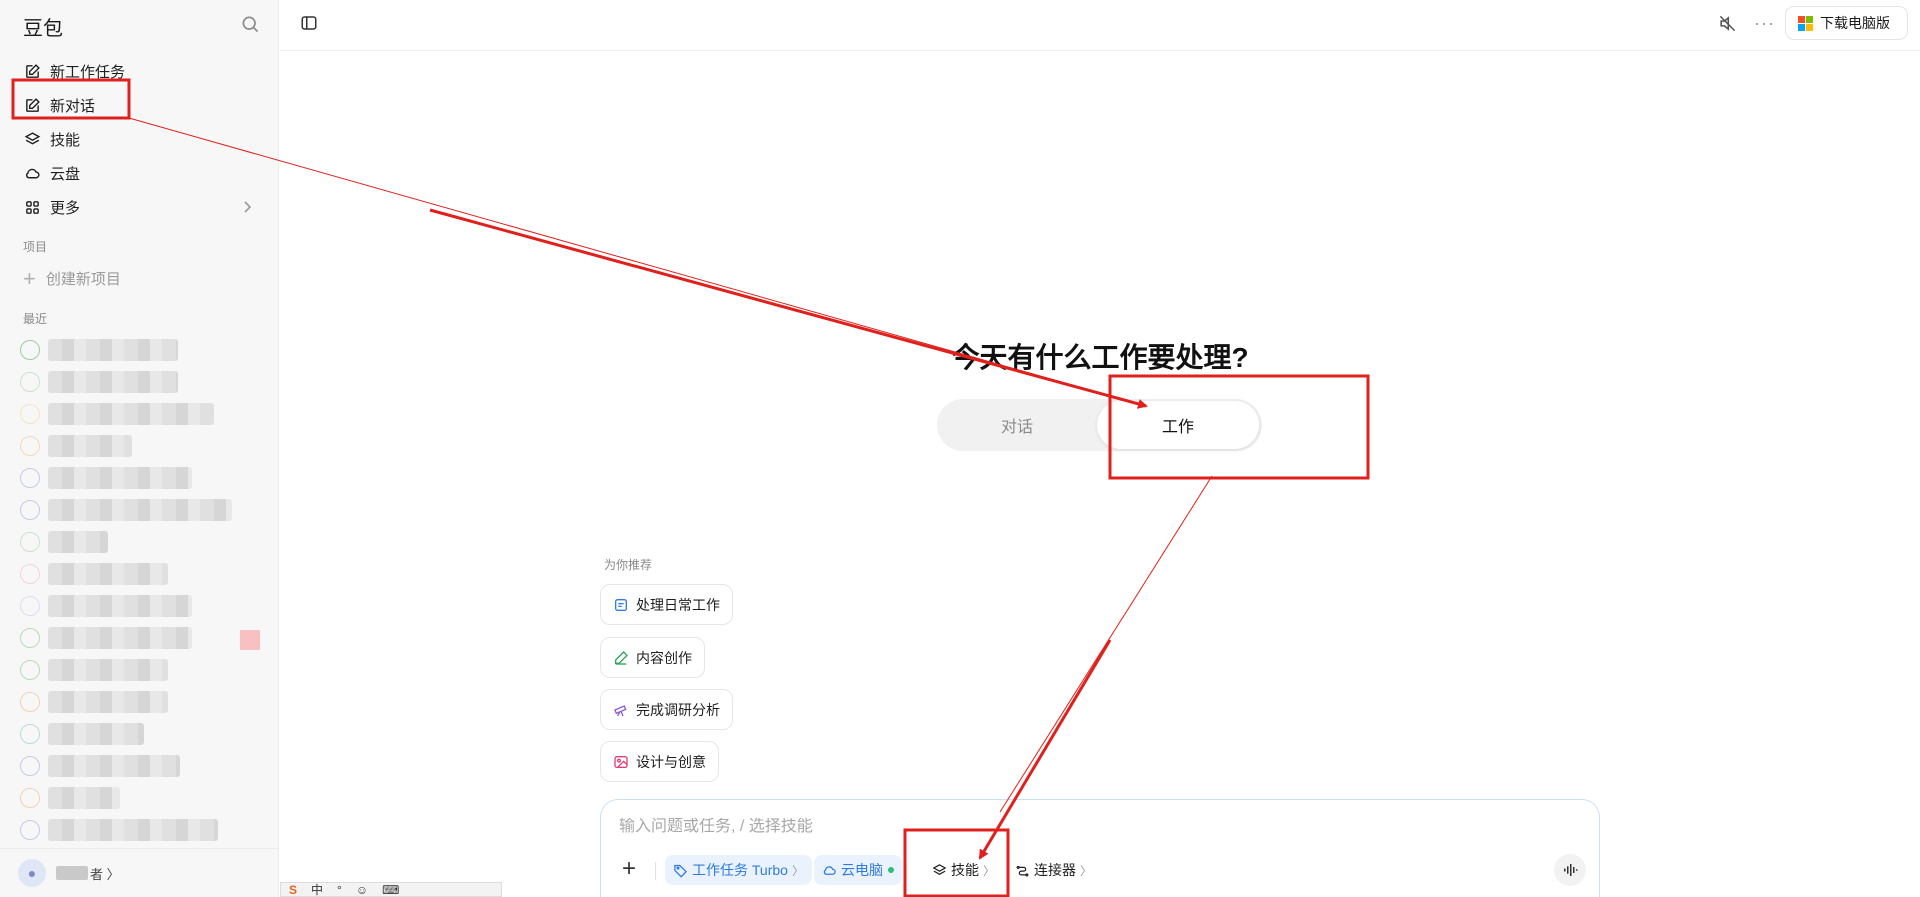 Image resolution: width=1920 pixels, height=897 pixels. What do you see at coordinates (1178, 425) in the screenshot?
I see `tab-work: 工作` at bounding box center [1178, 425].